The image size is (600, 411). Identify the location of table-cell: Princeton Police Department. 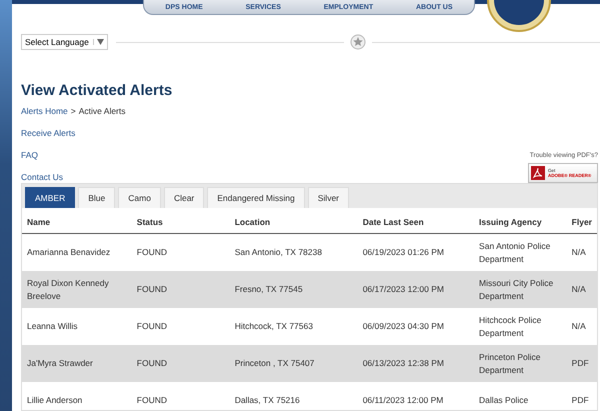
(520, 363).